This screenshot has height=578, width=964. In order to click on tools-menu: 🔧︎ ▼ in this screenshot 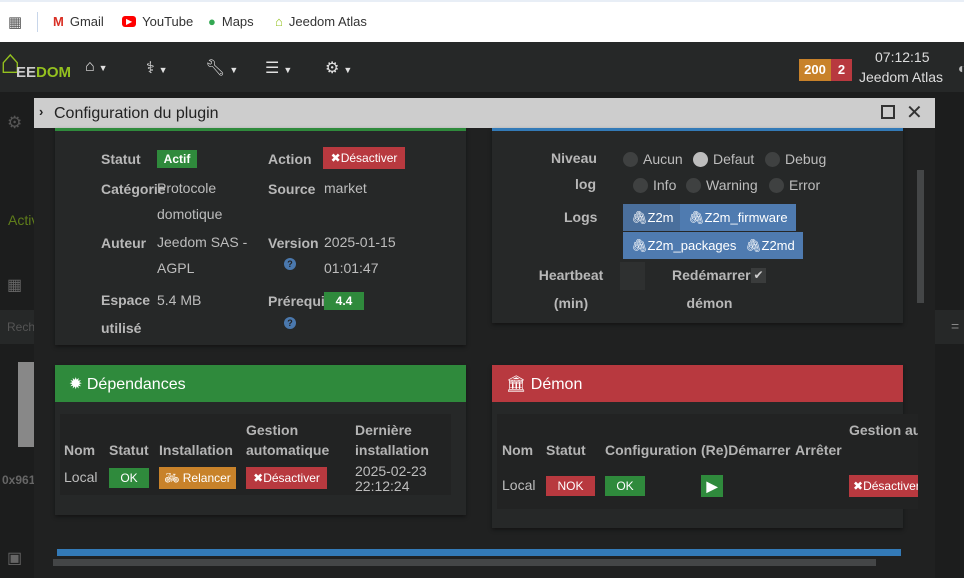, I will do `click(221, 68)`.